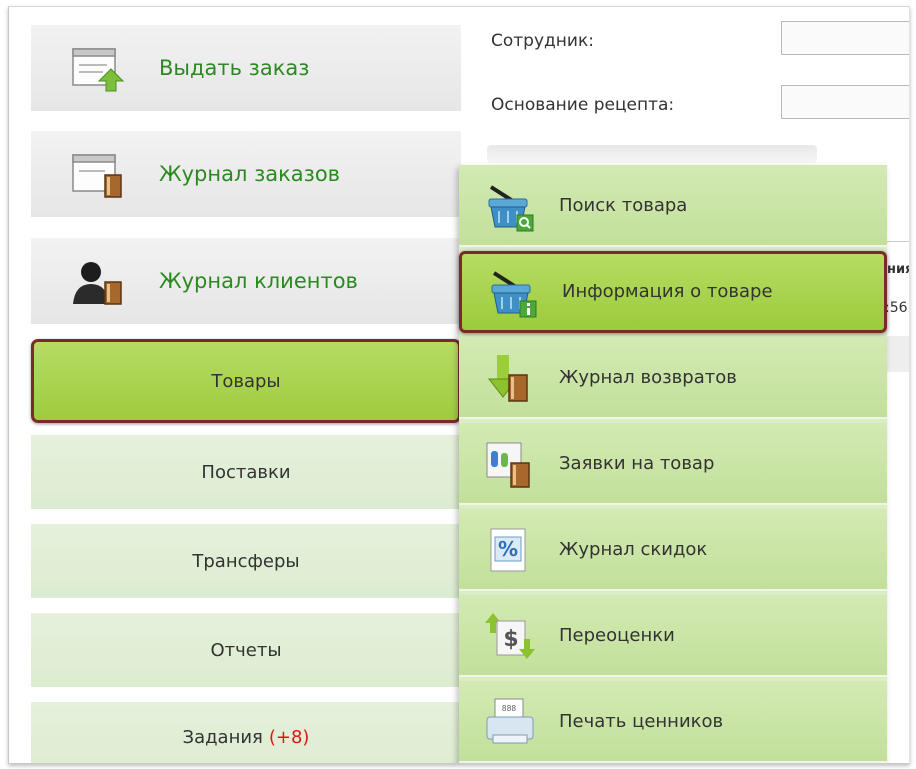  I want to click on prescription-label: Основание рецепта:, so click(583, 105).